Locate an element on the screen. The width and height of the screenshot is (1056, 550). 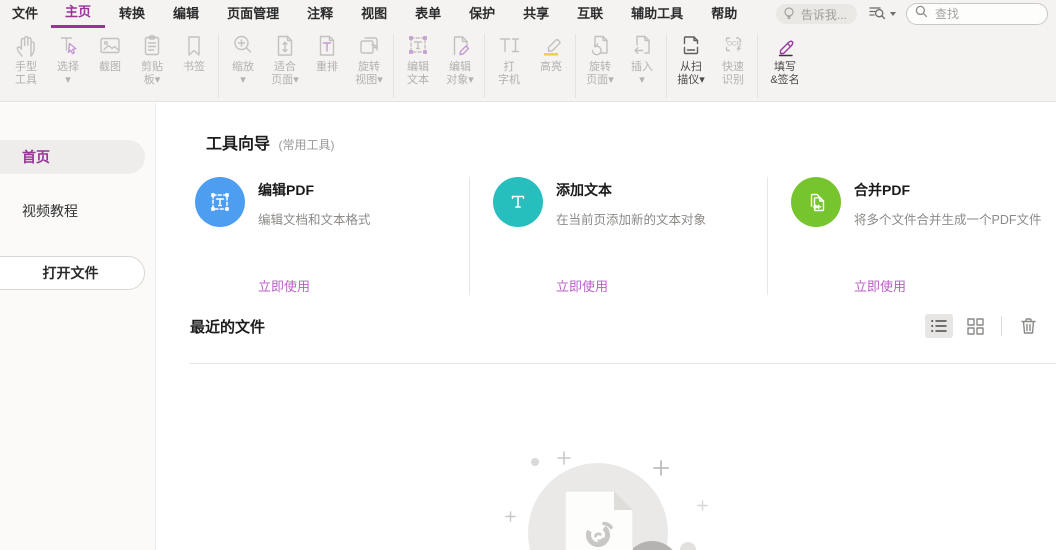
tool-label: 缩放 ▾ is located at coordinates (243, 73).